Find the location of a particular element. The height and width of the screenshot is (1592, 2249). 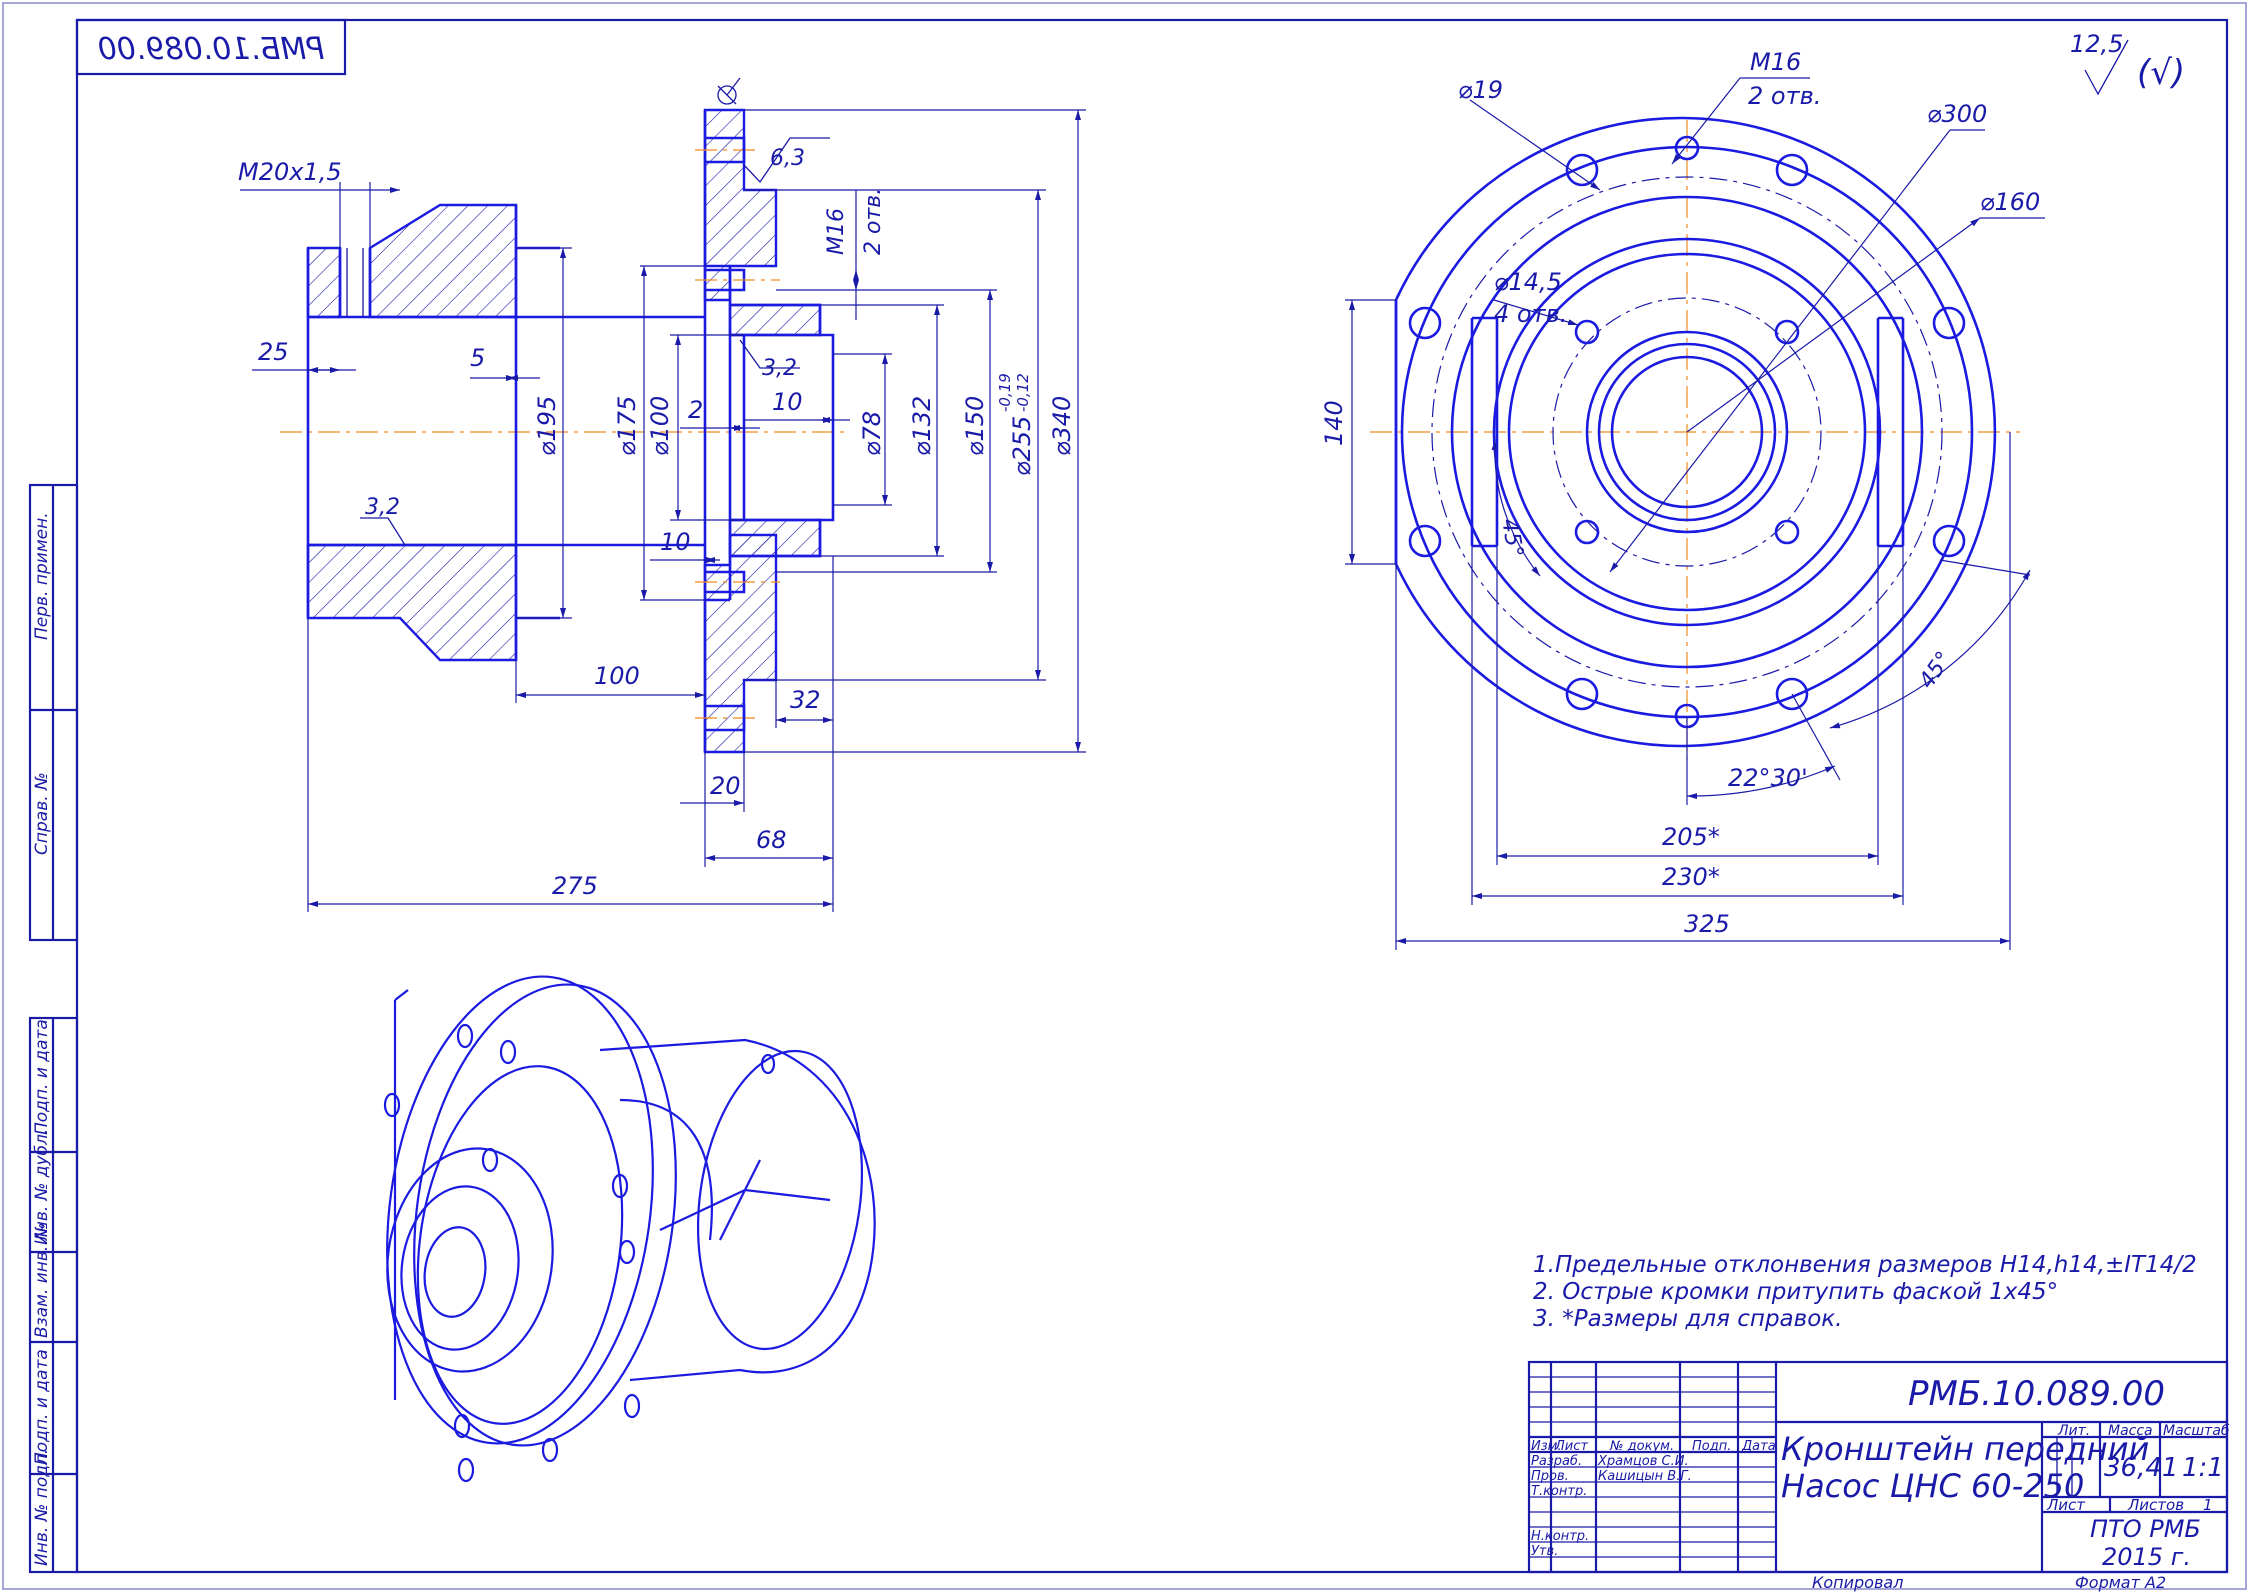

tb-sheets-label: Листов is located at coordinates (2155, 1505).